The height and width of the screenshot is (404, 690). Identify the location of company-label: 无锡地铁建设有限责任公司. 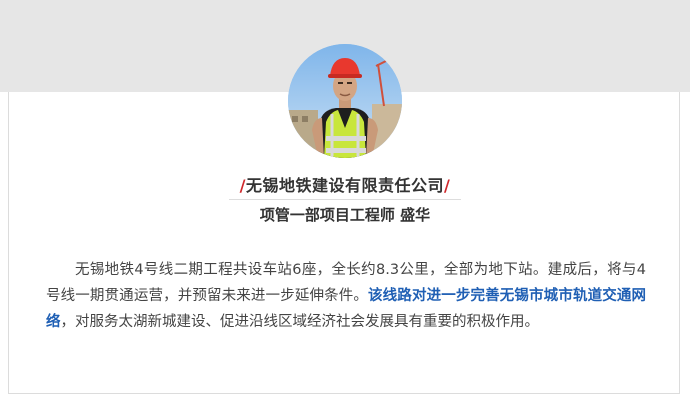
(344, 185).